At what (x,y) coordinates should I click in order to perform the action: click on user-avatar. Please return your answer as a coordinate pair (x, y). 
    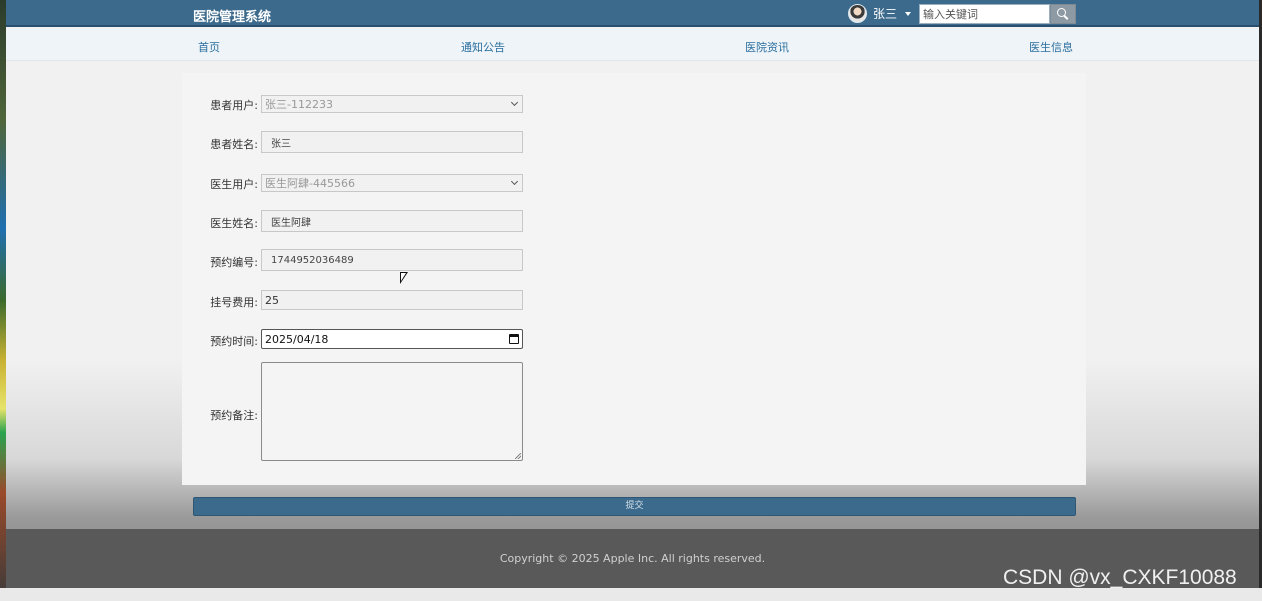
    Looking at the image, I should click on (857, 13).